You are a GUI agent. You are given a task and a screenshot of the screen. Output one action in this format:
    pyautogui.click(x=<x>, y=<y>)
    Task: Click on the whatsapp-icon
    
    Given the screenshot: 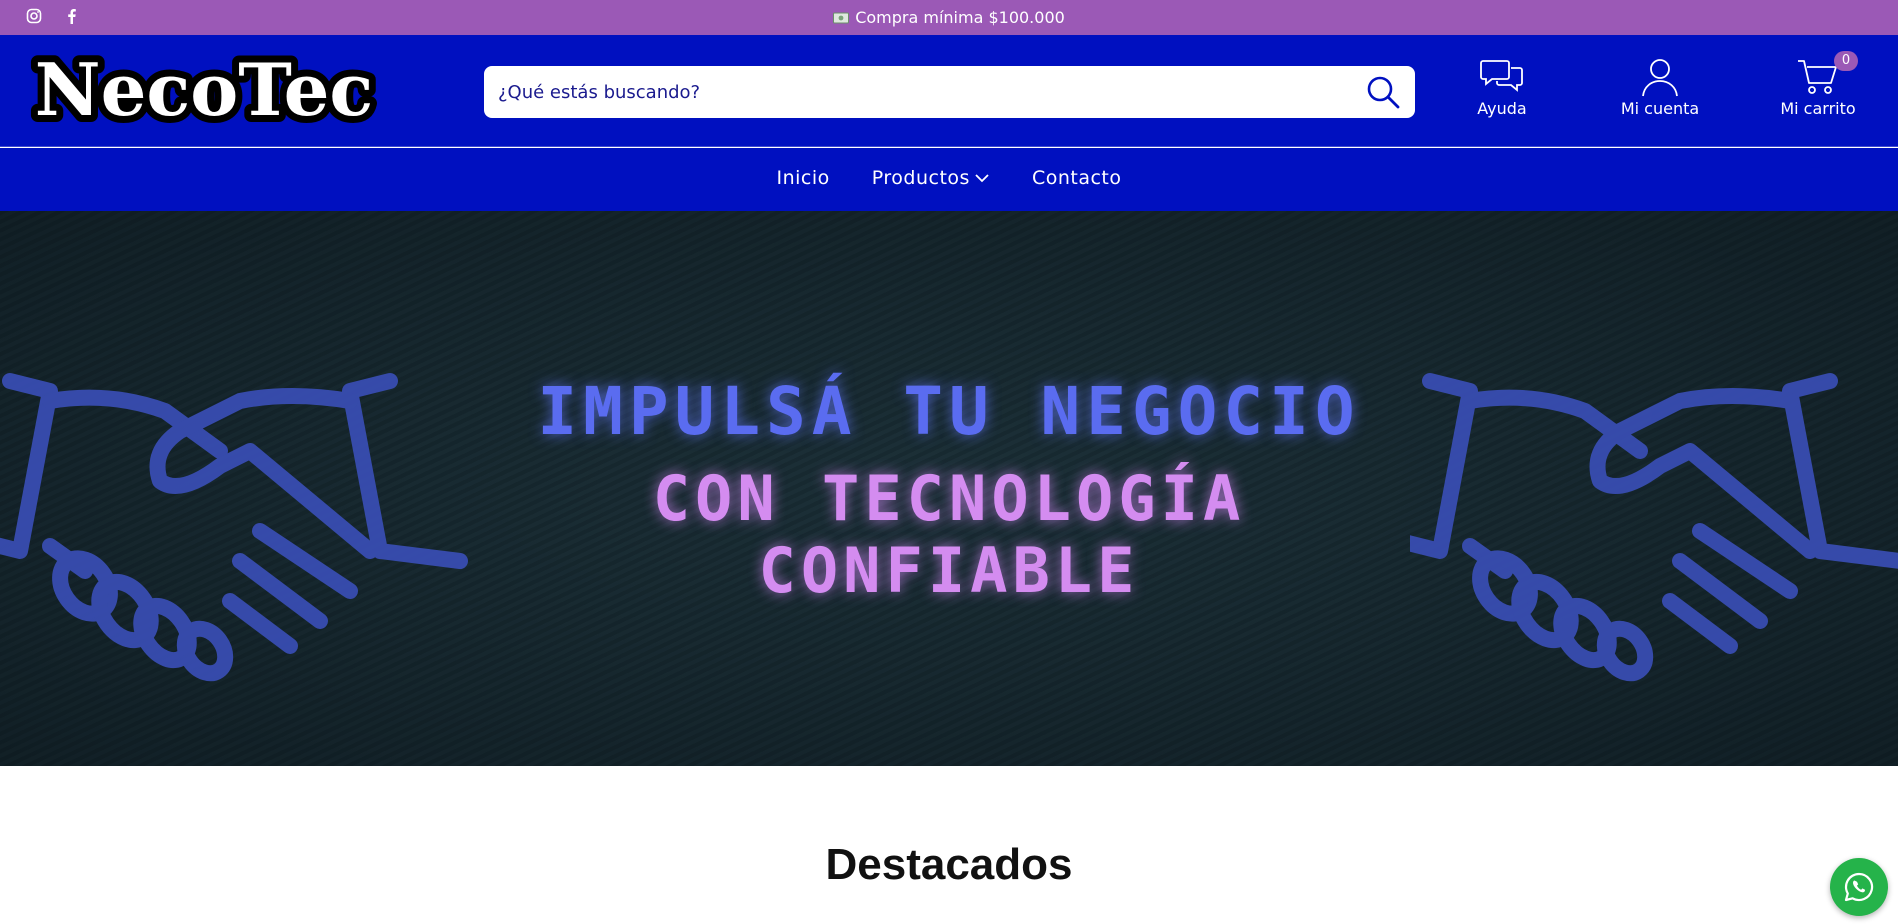 What is the action you would take?
    pyautogui.click(x=1859, y=887)
    